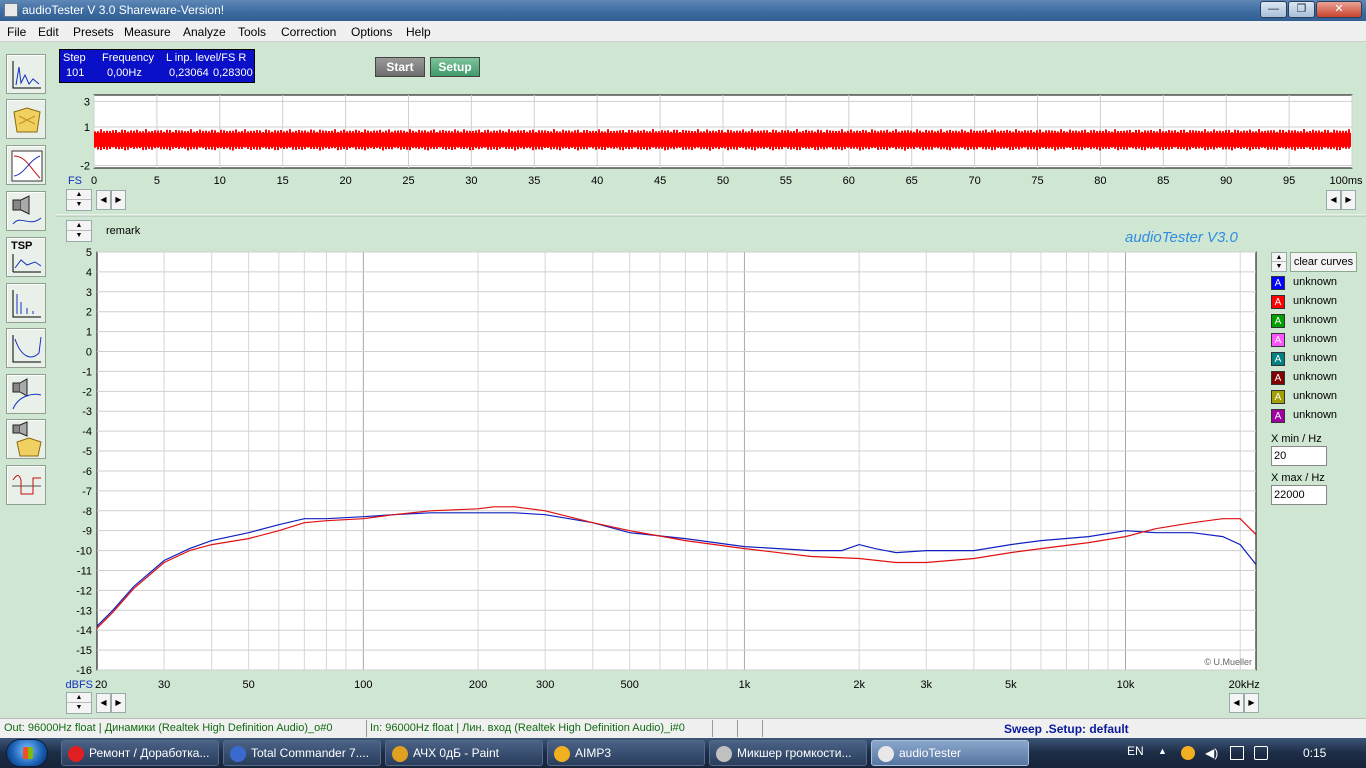  Describe the element at coordinates (660, 181) in the screenshot. I see `scope-x-tick-label: 45` at that location.